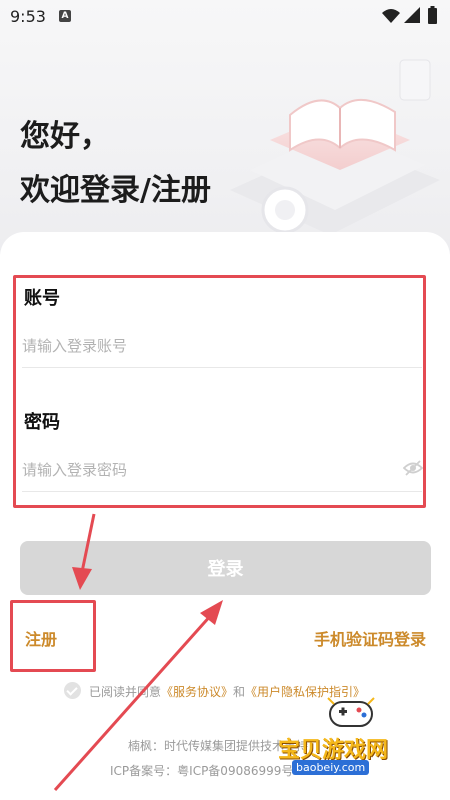 The height and width of the screenshot is (800, 450). Describe the element at coordinates (65, 136) in the screenshot. I see `greeting-line1: 您好，` at that location.